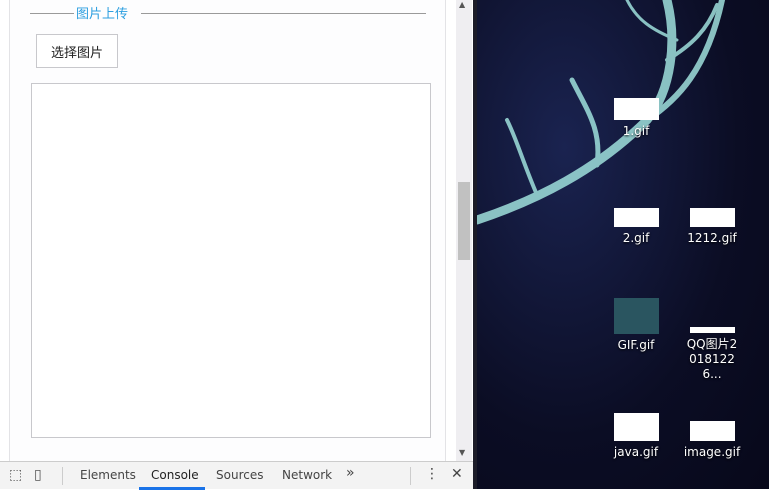 The image size is (769, 490). I want to click on icon-label: 1.gif, so click(636, 131).